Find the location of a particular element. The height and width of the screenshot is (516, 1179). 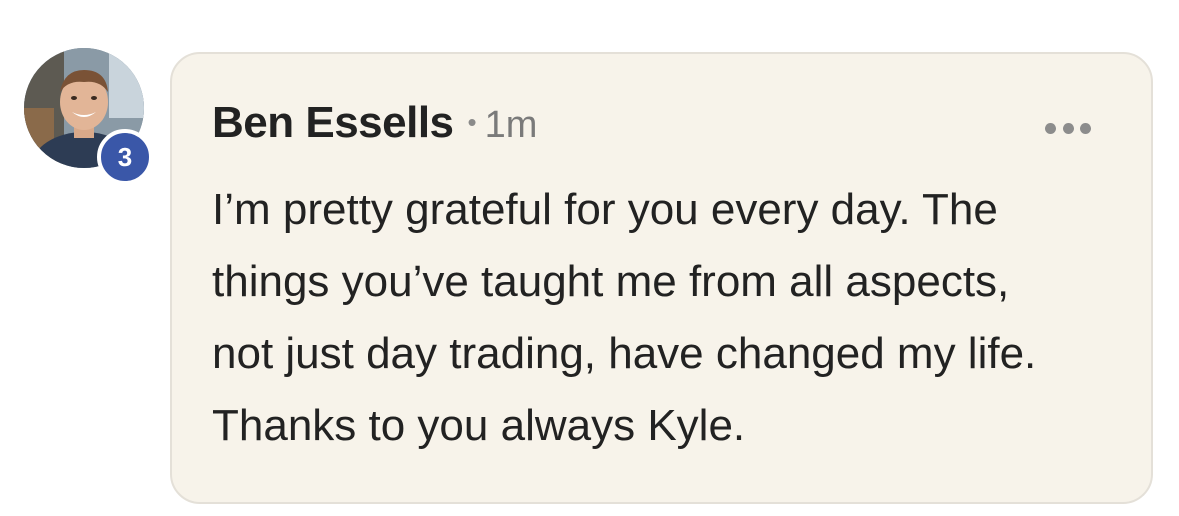

author-name: Ben Essells is located at coordinates (333, 123).